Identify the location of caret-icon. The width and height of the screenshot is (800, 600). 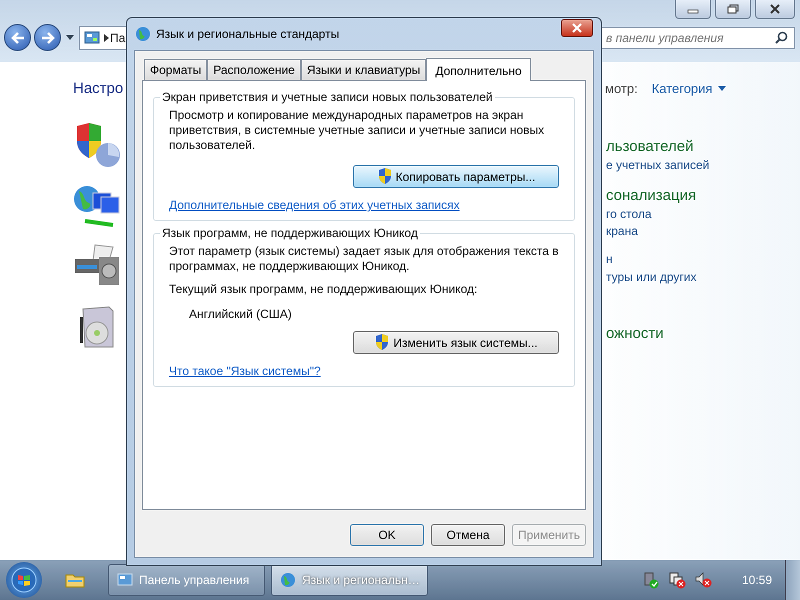
(722, 88).